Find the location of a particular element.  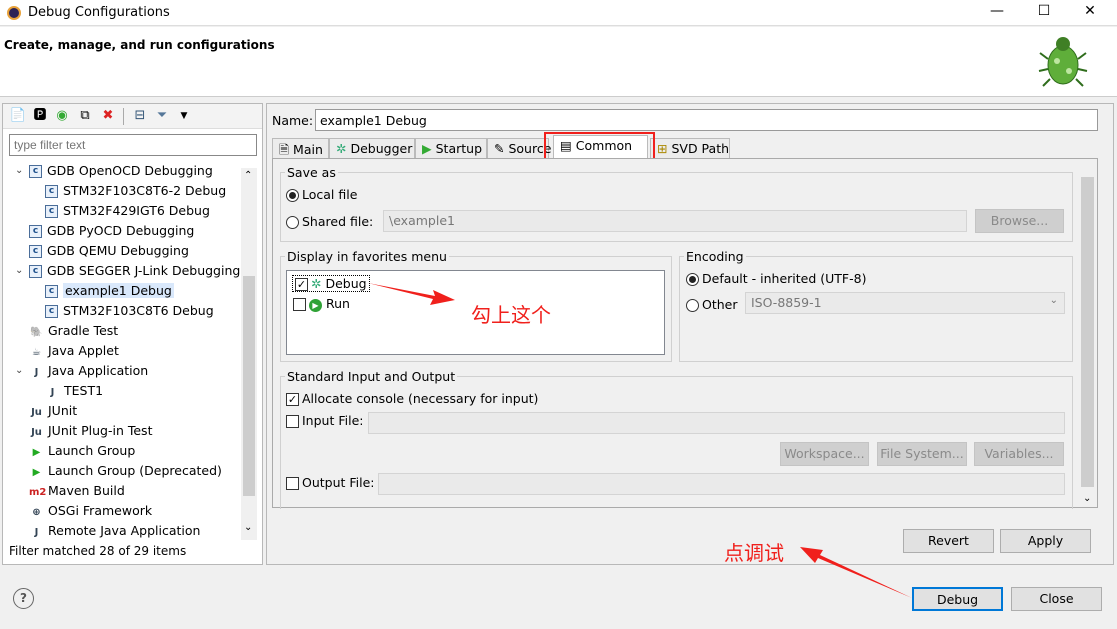

tree-item: ⊕ OSGi Framework is located at coordinates (90, 511).